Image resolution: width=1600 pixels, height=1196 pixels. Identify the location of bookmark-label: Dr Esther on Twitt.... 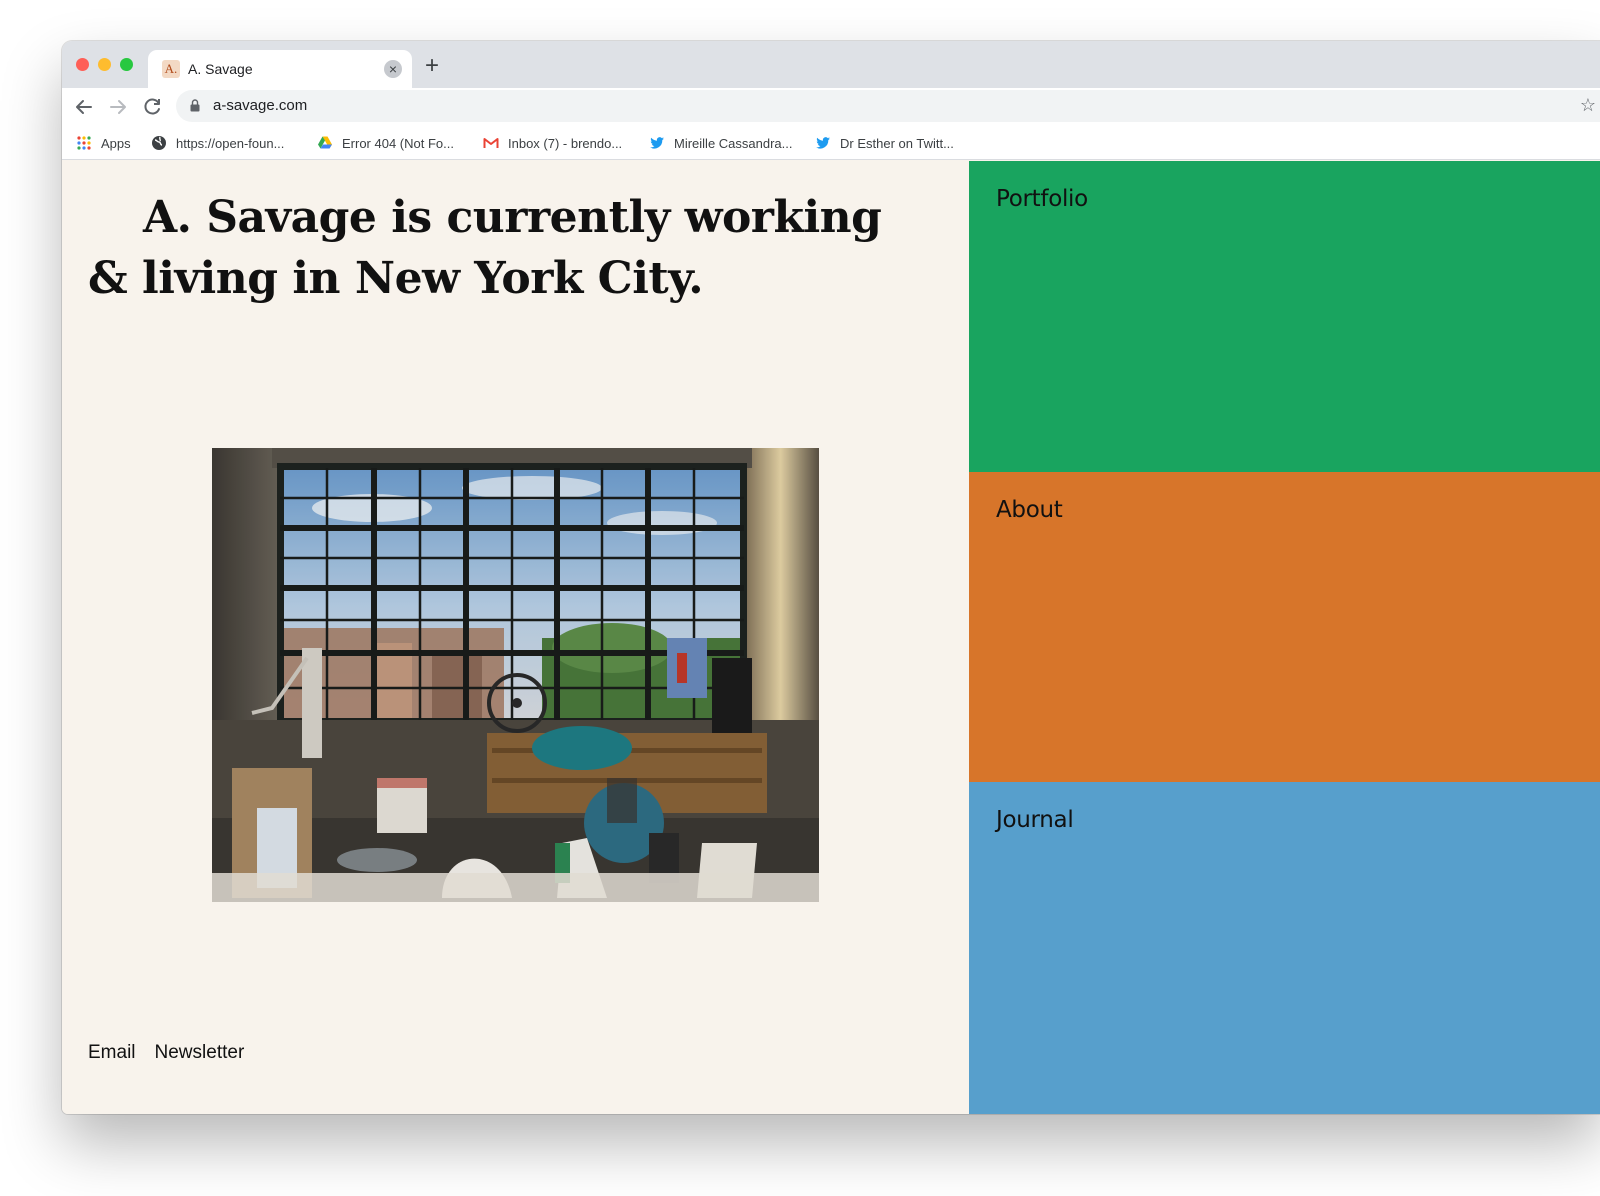
(897, 143).